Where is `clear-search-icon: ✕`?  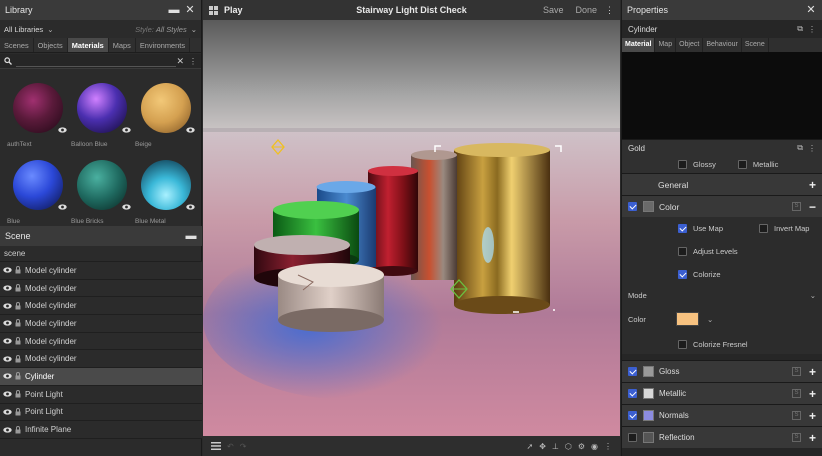
clear-search-icon: ✕ is located at coordinates (180, 61).